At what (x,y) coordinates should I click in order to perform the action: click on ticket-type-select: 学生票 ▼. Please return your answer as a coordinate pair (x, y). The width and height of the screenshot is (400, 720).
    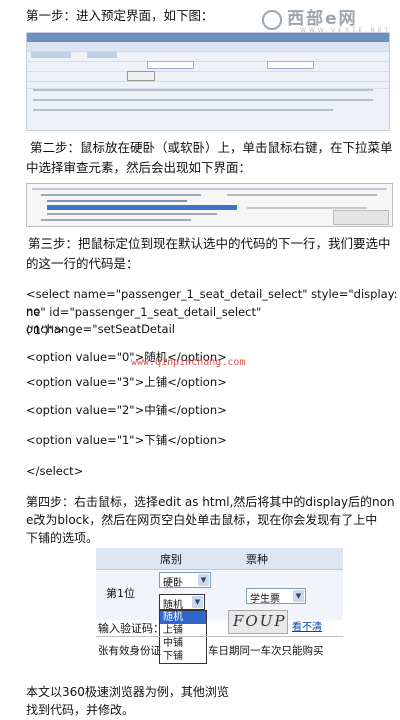
    Looking at the image, I should click on (276, 596).